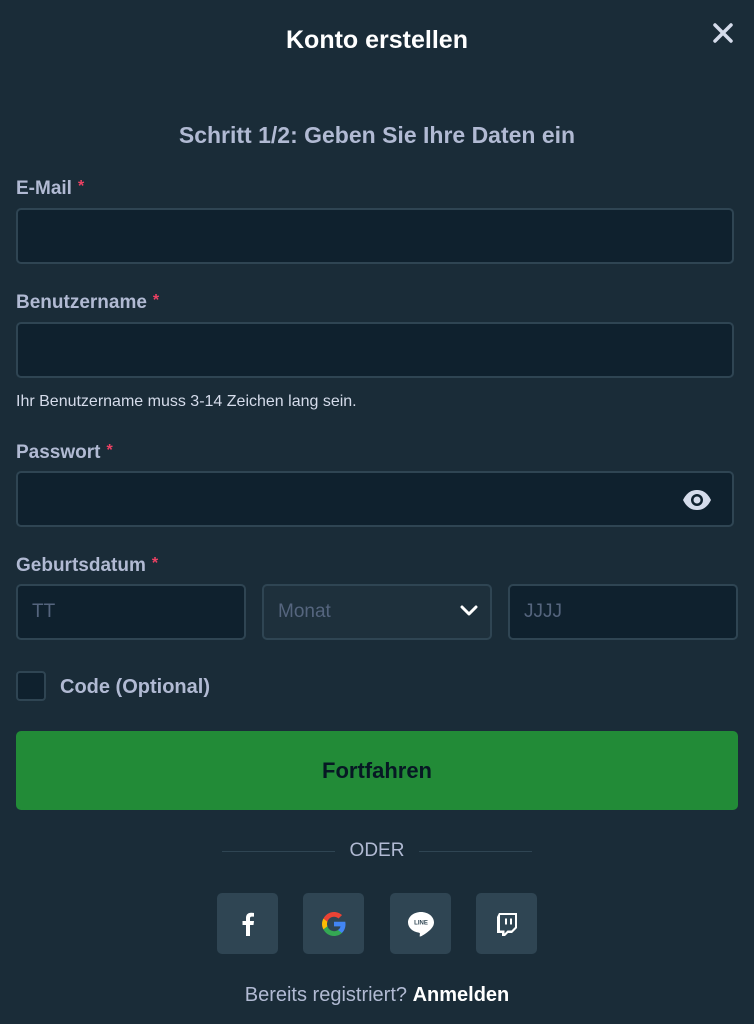  What do you see at coordinates (723, 33) in the screenshot?
I see `close-icon` at bounding box center [723, 33].